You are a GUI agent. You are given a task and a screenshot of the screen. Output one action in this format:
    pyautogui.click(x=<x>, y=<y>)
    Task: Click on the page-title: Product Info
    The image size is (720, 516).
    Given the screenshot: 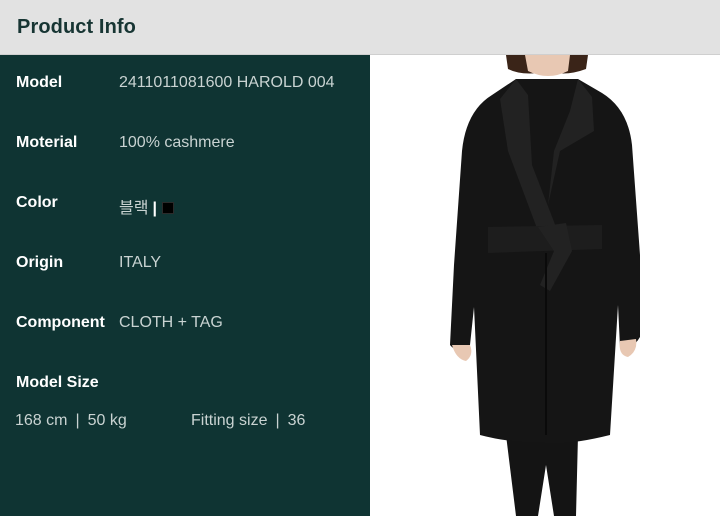 What is the action you would take?
    pyautogui.click(x=76, y=27)
    